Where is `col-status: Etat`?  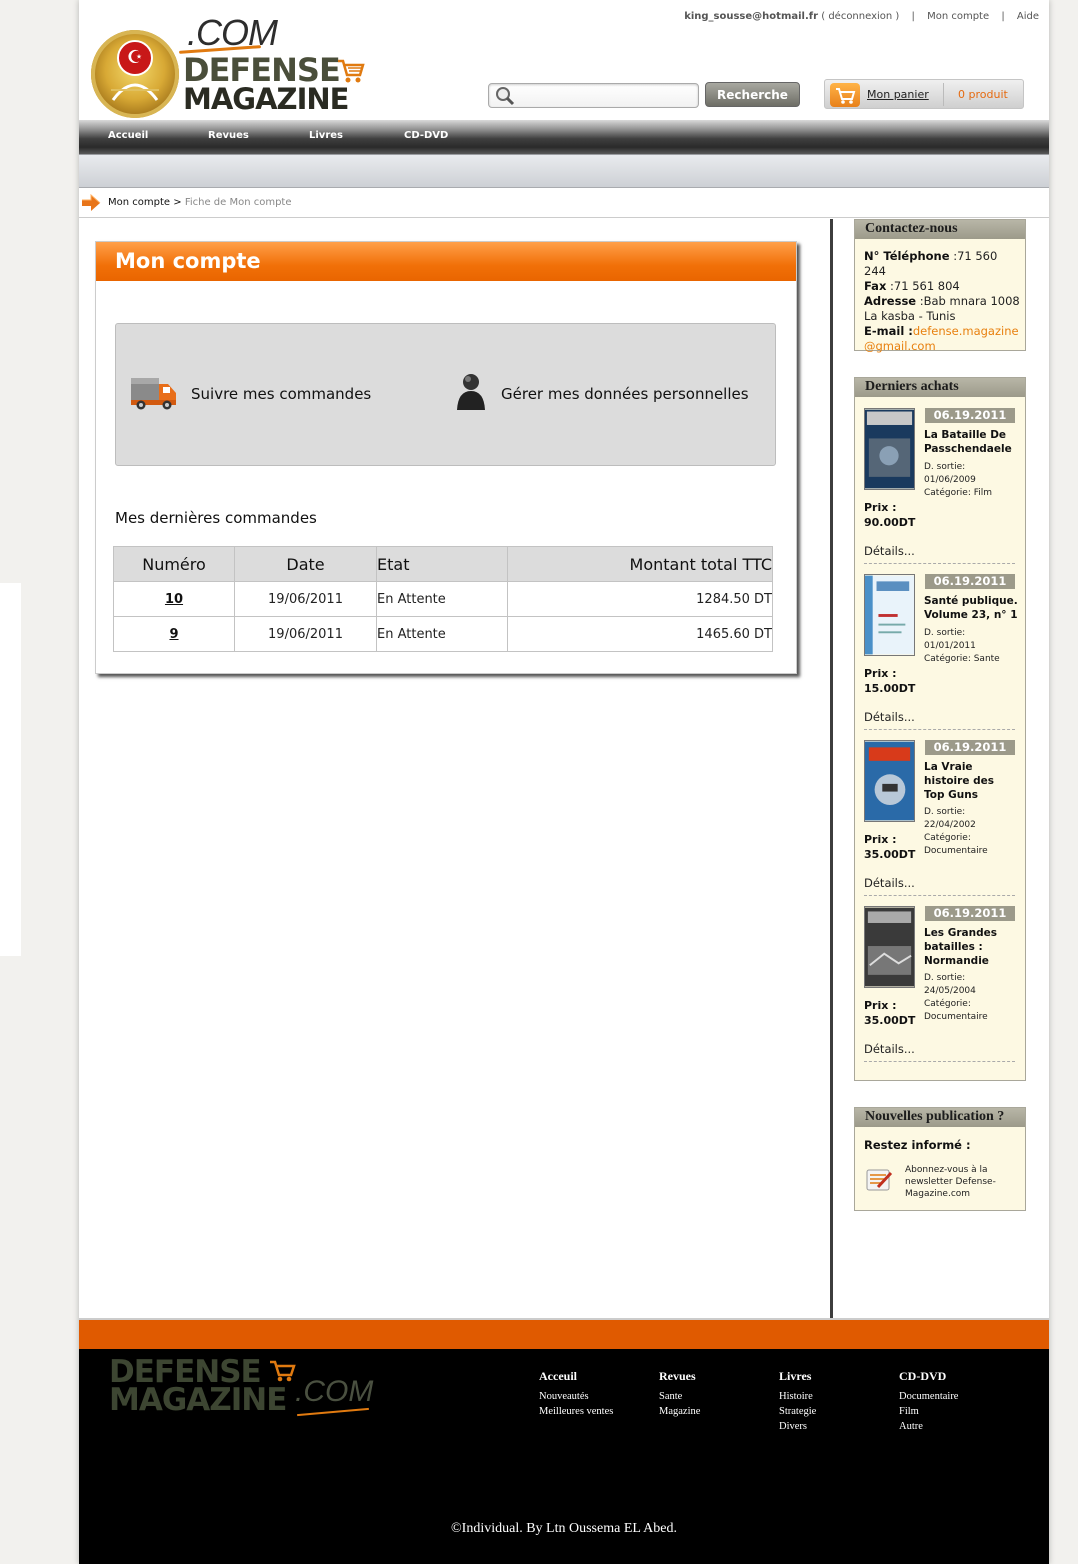 col-status: Etat is located at coordinates (442, 564).